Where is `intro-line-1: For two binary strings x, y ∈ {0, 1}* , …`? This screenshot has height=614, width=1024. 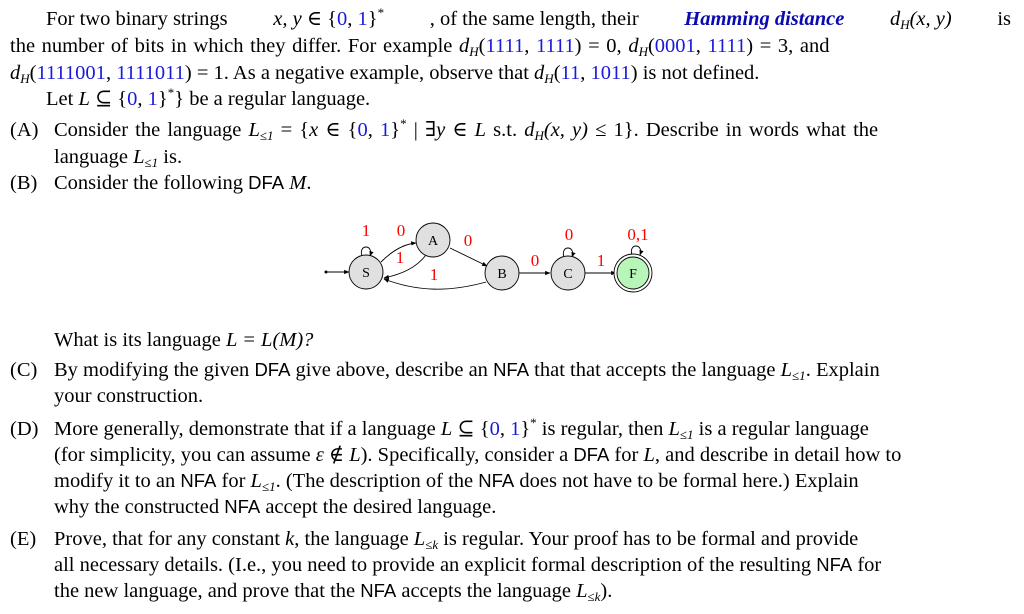
intro-line-1: For two binary strings x, y ∈ {0, 1}* , … is located at coordinates (528, 18).